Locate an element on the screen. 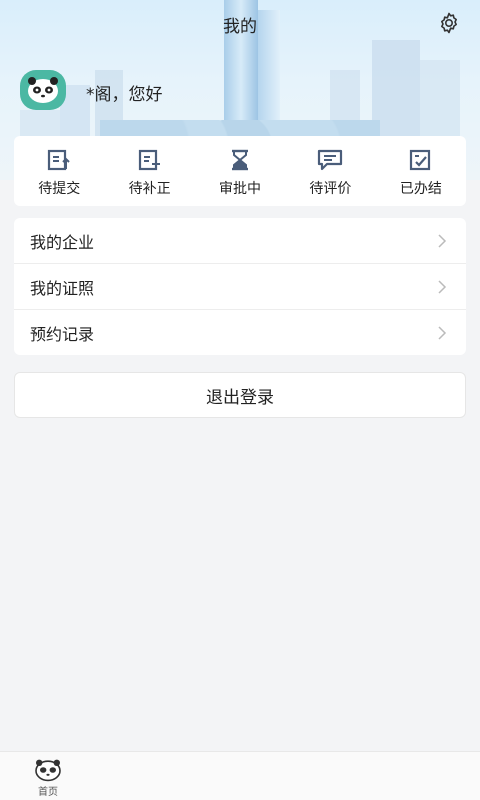 The width and height of the screenshot is (480, 800). settings-button is located at coordinates (449, 23).